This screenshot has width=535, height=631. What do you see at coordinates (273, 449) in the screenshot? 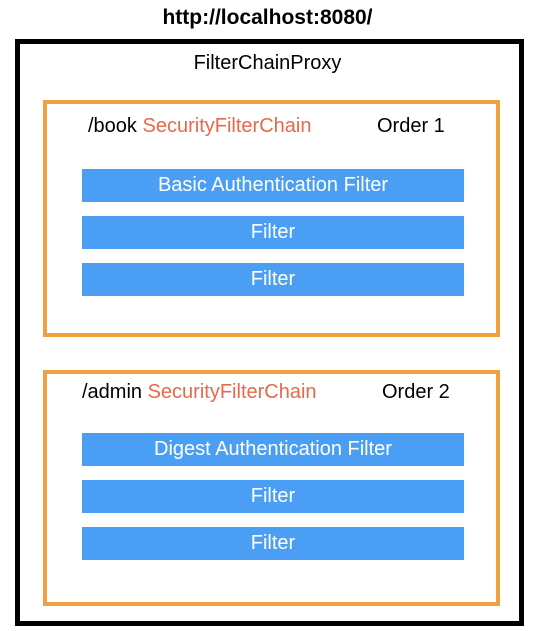
I see `filter-block-digest-auth: Digest Authentication Filter` at bounding box center [273, 449].